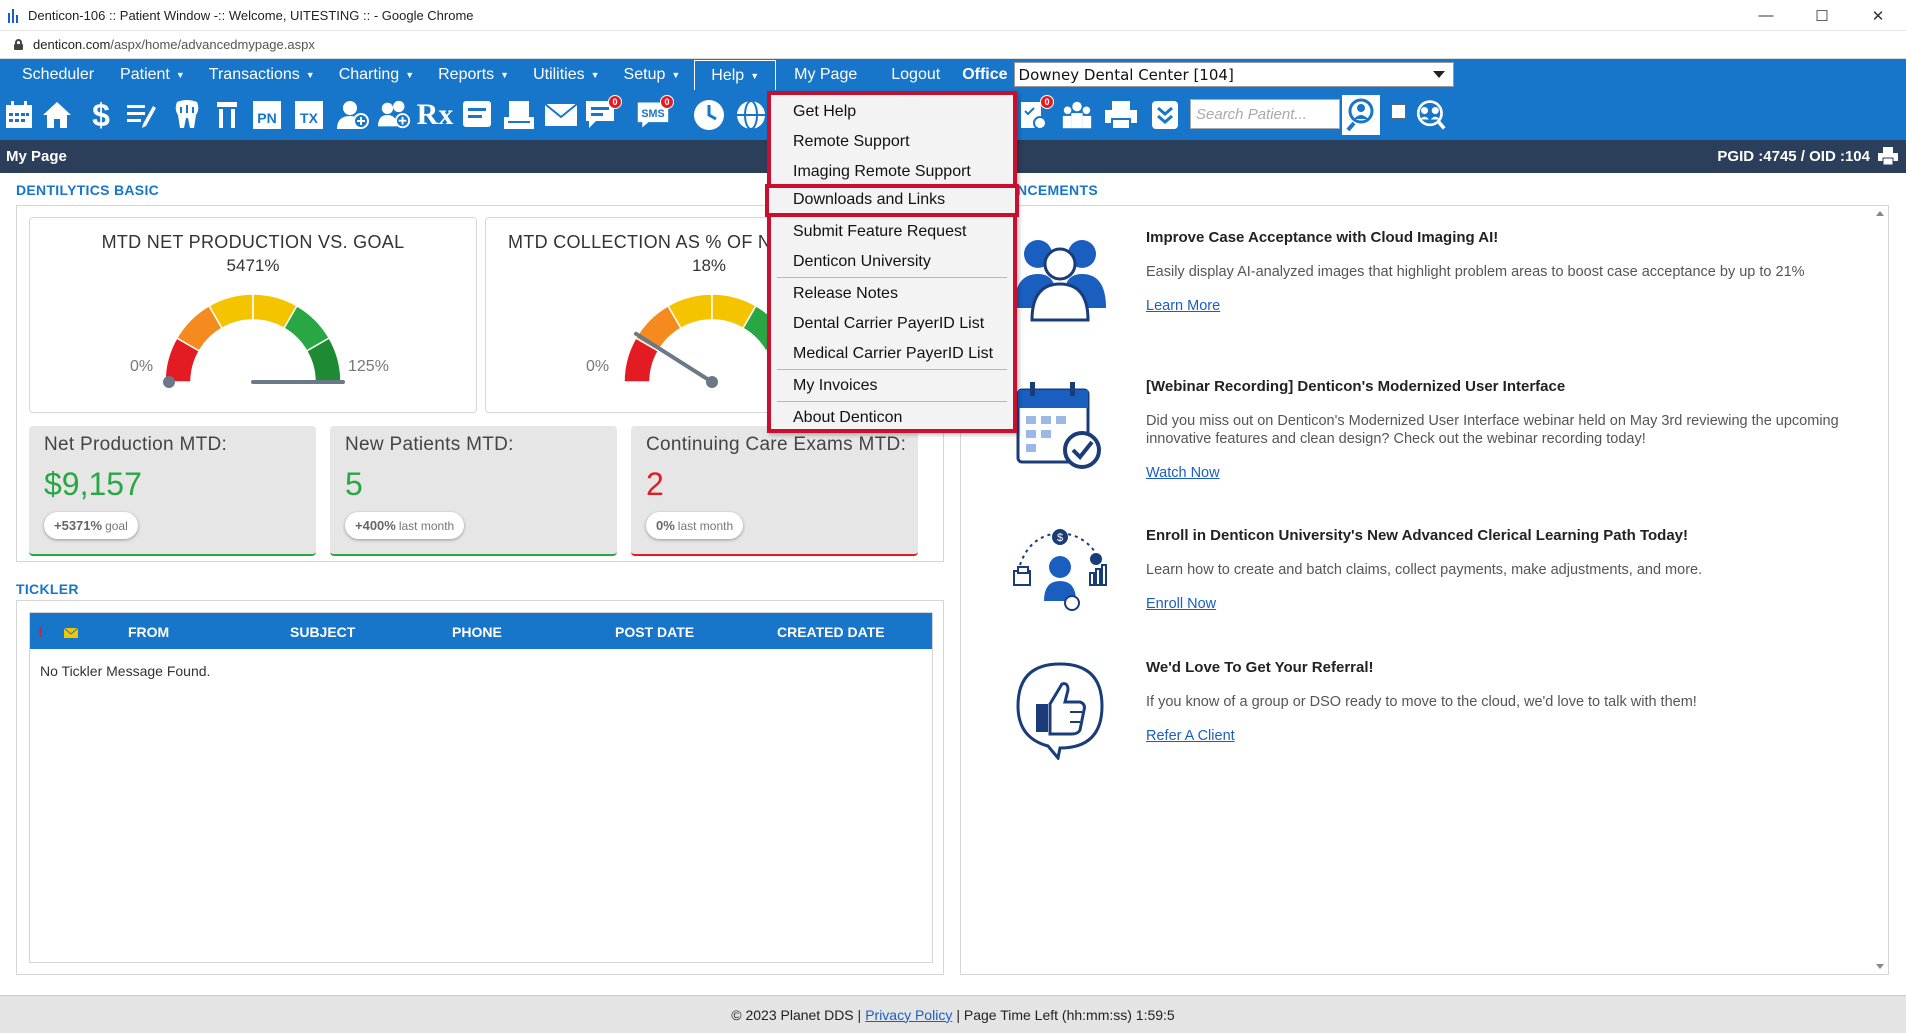 This screenshot has width=1906, height=1033. I want to click on menu-item-medical-carrier-payerid: Medical Carrier PayerID List, so click(892, 354).